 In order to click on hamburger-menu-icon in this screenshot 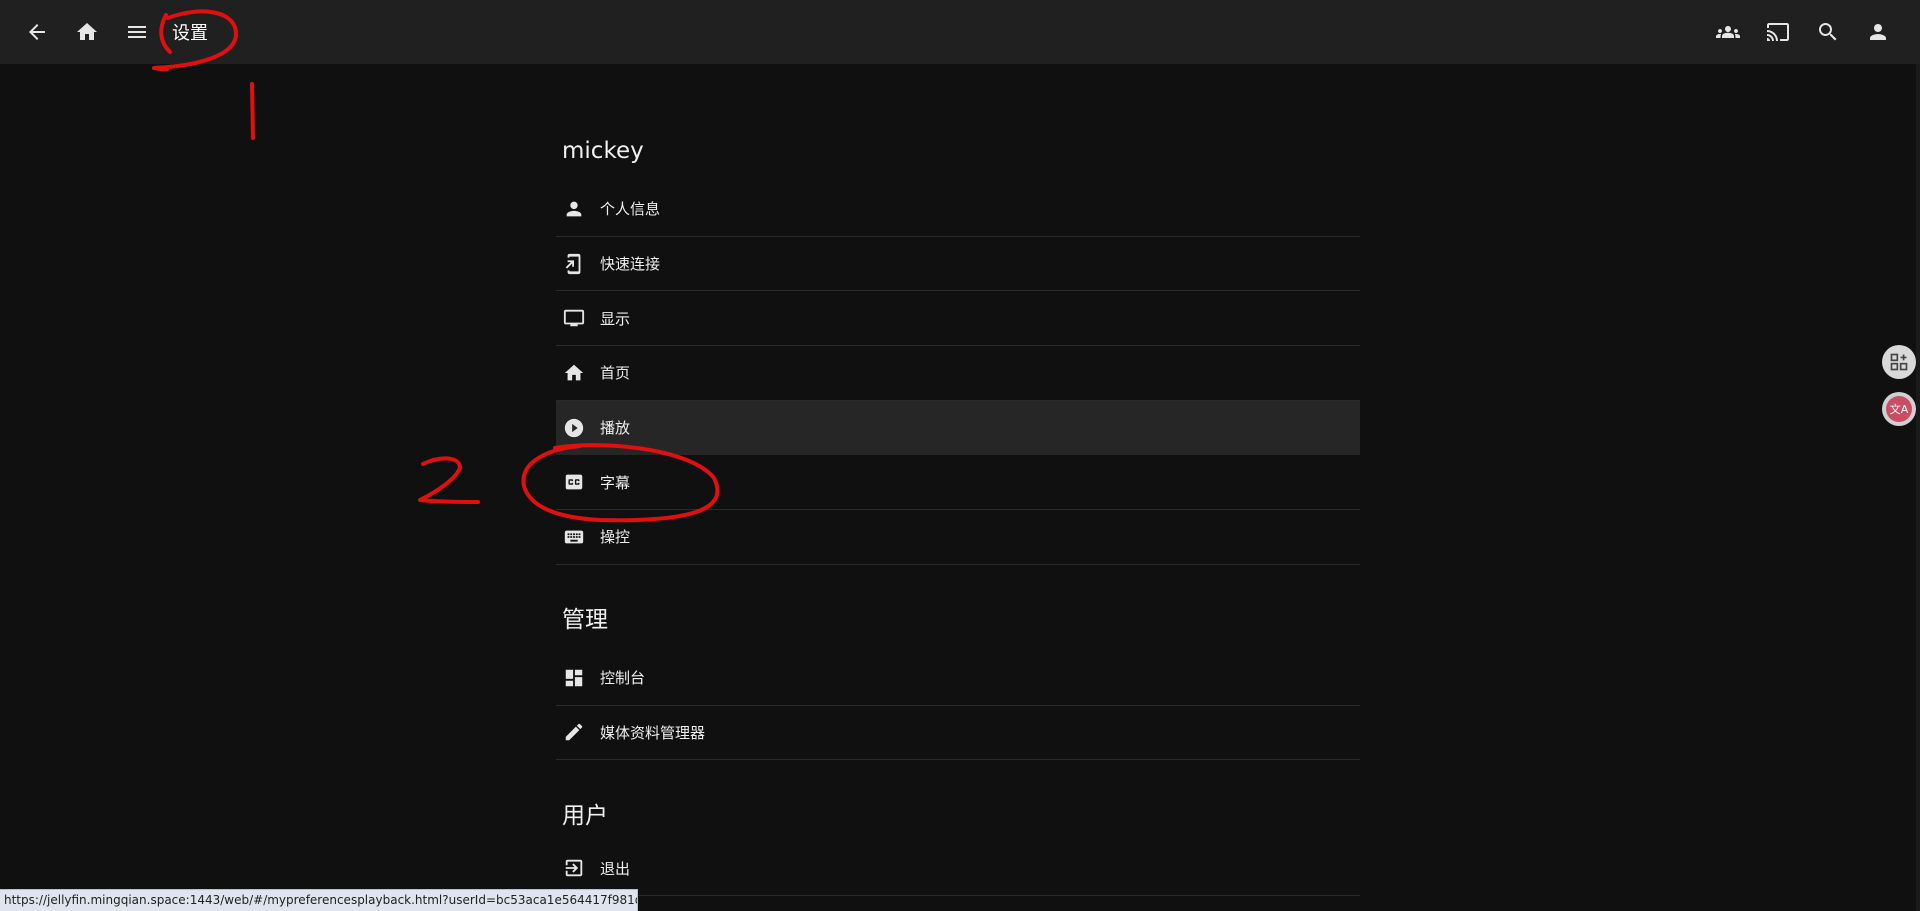, I will do `click(137, 32)`.